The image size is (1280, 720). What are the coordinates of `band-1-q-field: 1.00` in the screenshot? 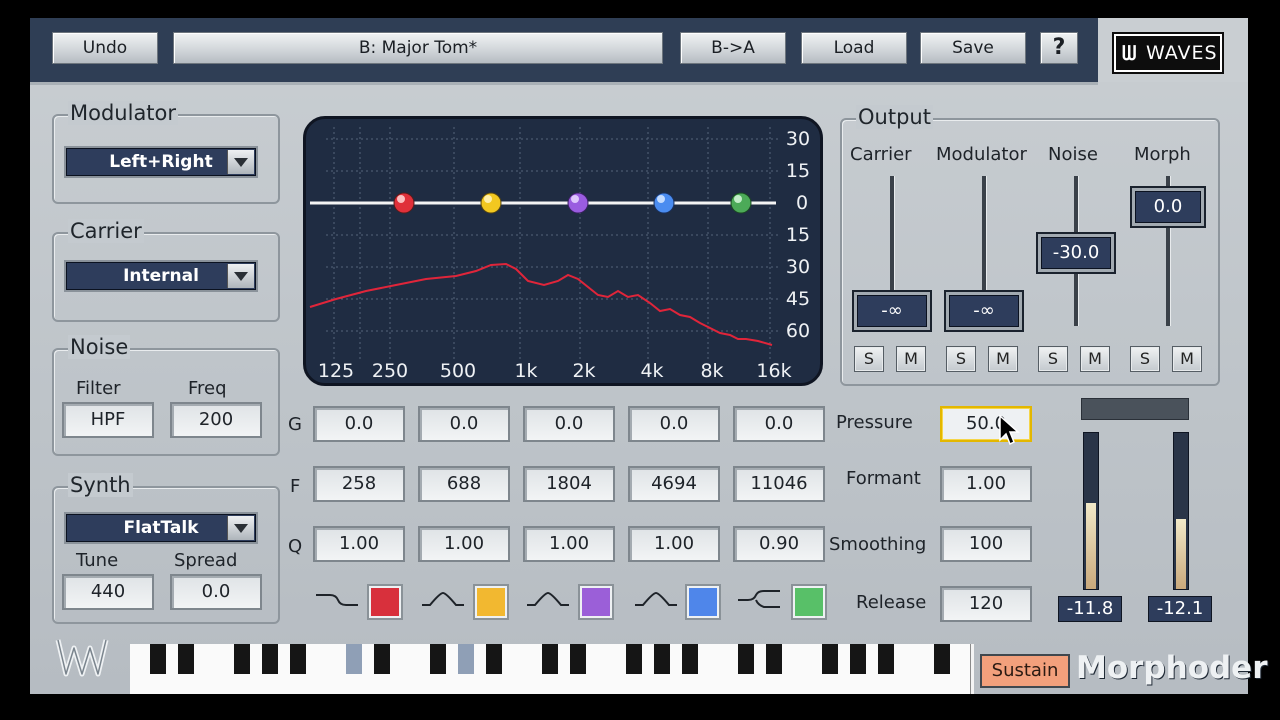 It's located at (359, 544).